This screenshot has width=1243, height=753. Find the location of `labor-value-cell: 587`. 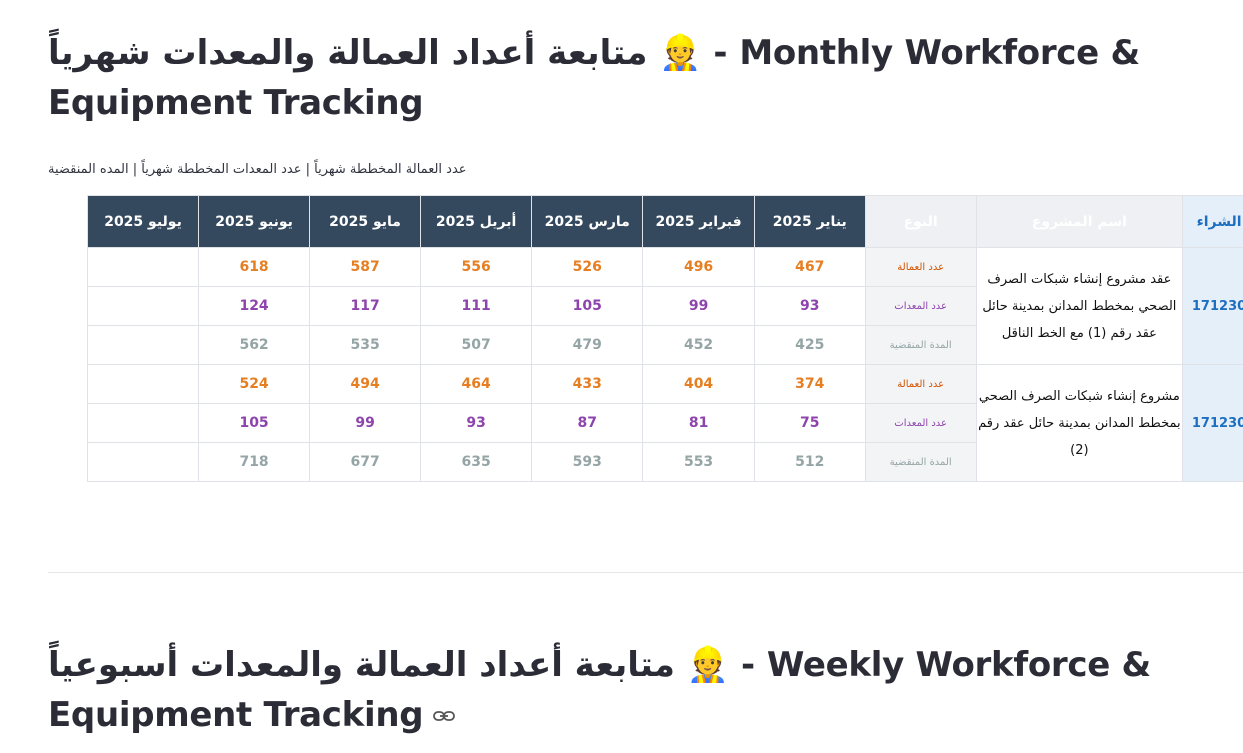

labor-value-cell: 587 is located at coordinates (365, 267).